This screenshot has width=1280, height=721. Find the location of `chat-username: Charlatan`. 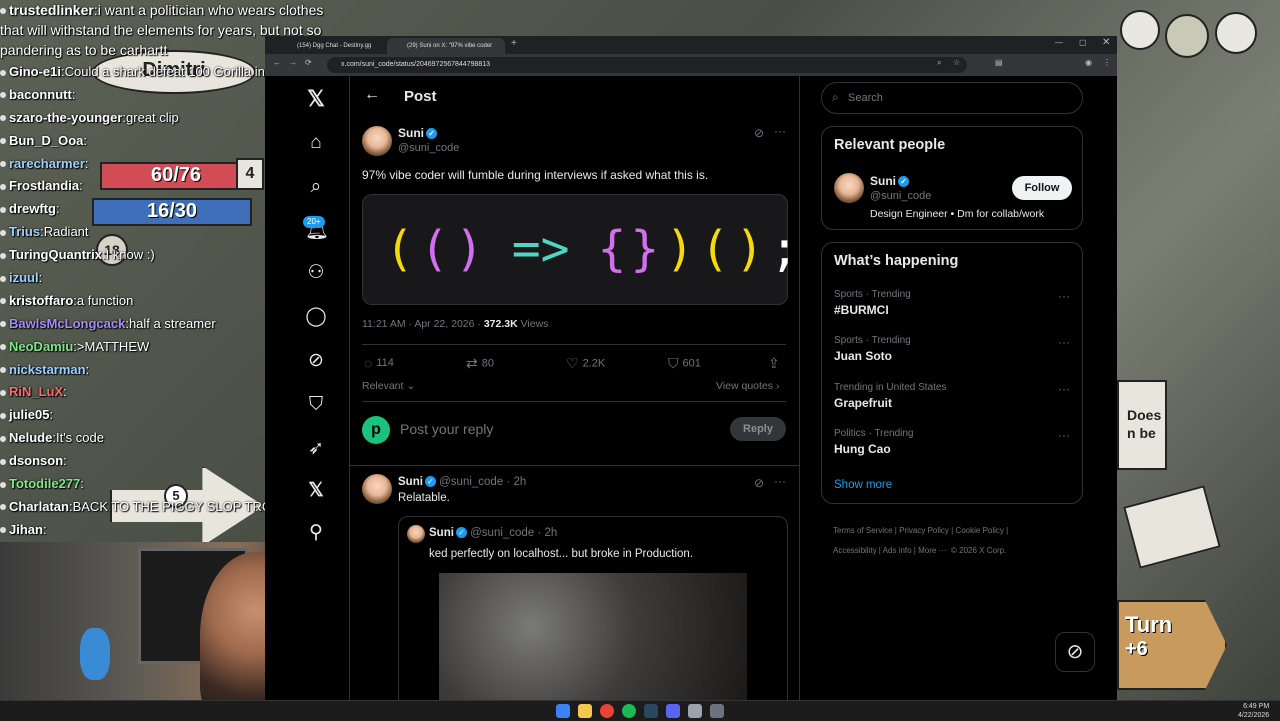

chat-username: Charlatan is located at coordinates (39, 506).